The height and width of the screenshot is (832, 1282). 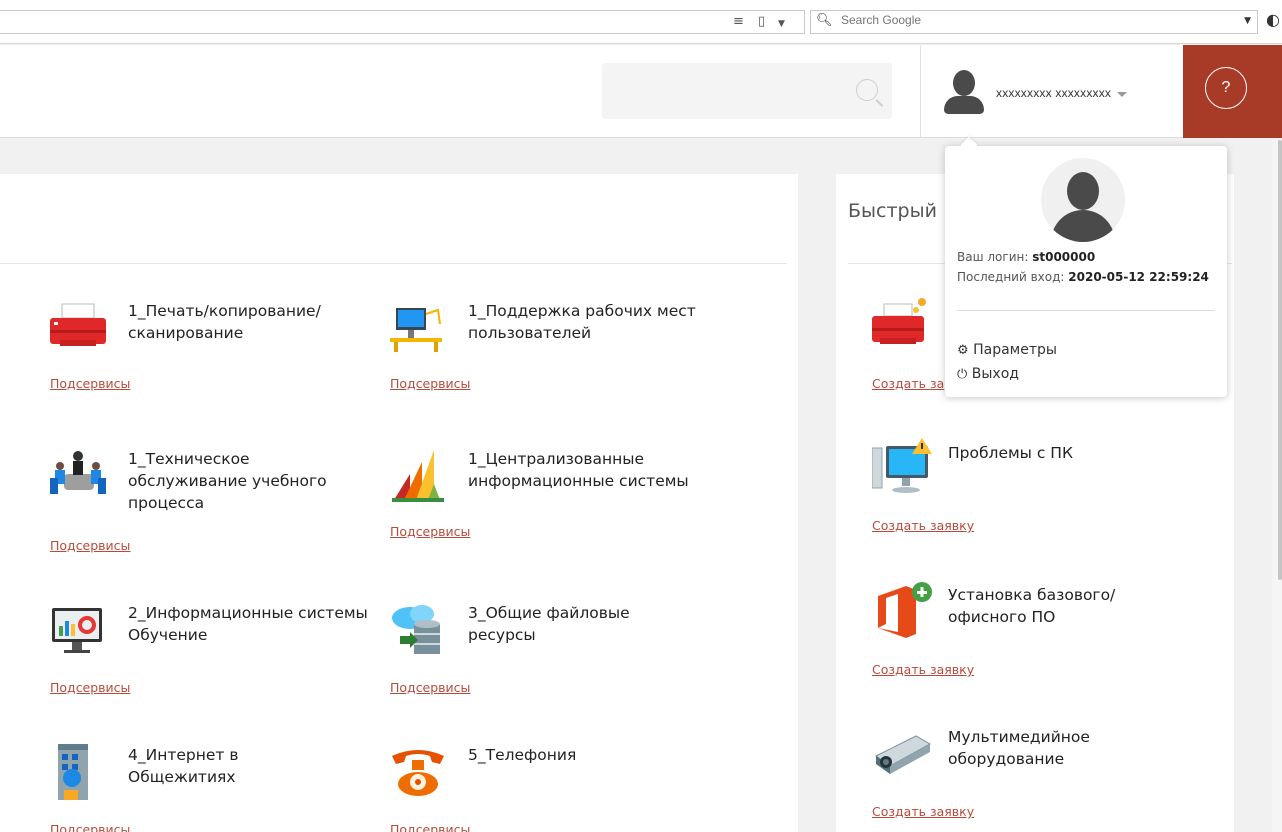 What do you see at coordinates (962, 374) in the screenshot?
I see `power-icon: ⏻` at bounding box center [962, 374].